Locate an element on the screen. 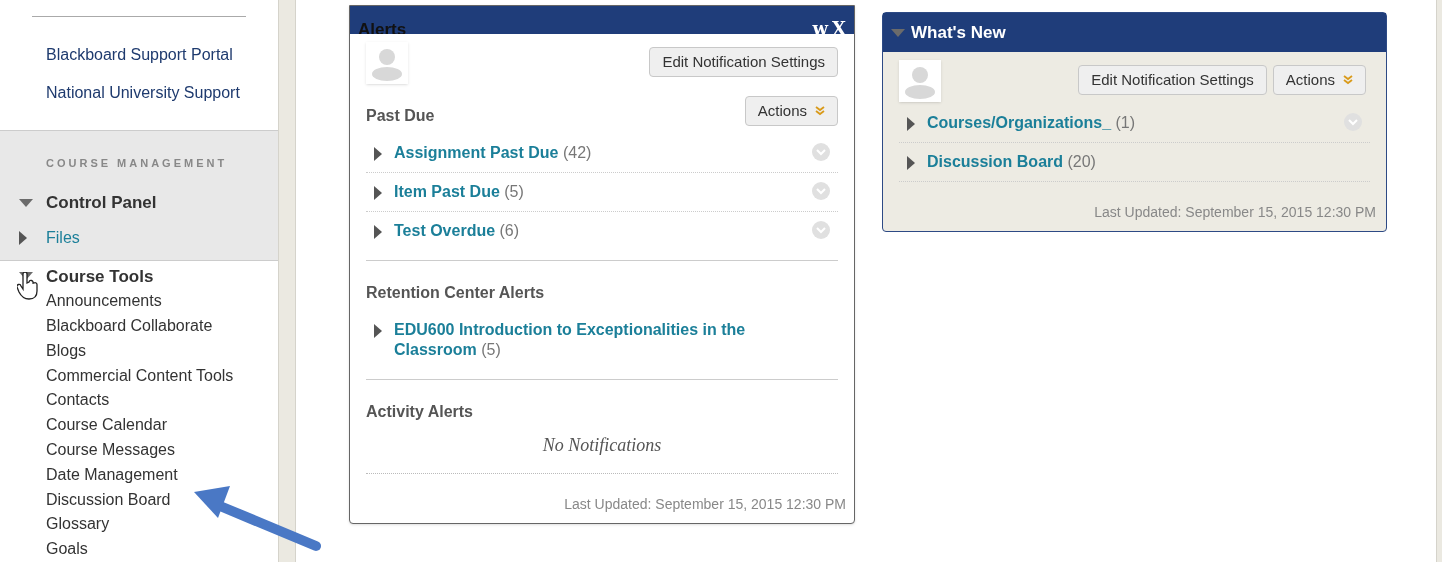 The width and height of the screenshot is (1448, 562). tool-link: Blogs is located at coordinates (162, 351).